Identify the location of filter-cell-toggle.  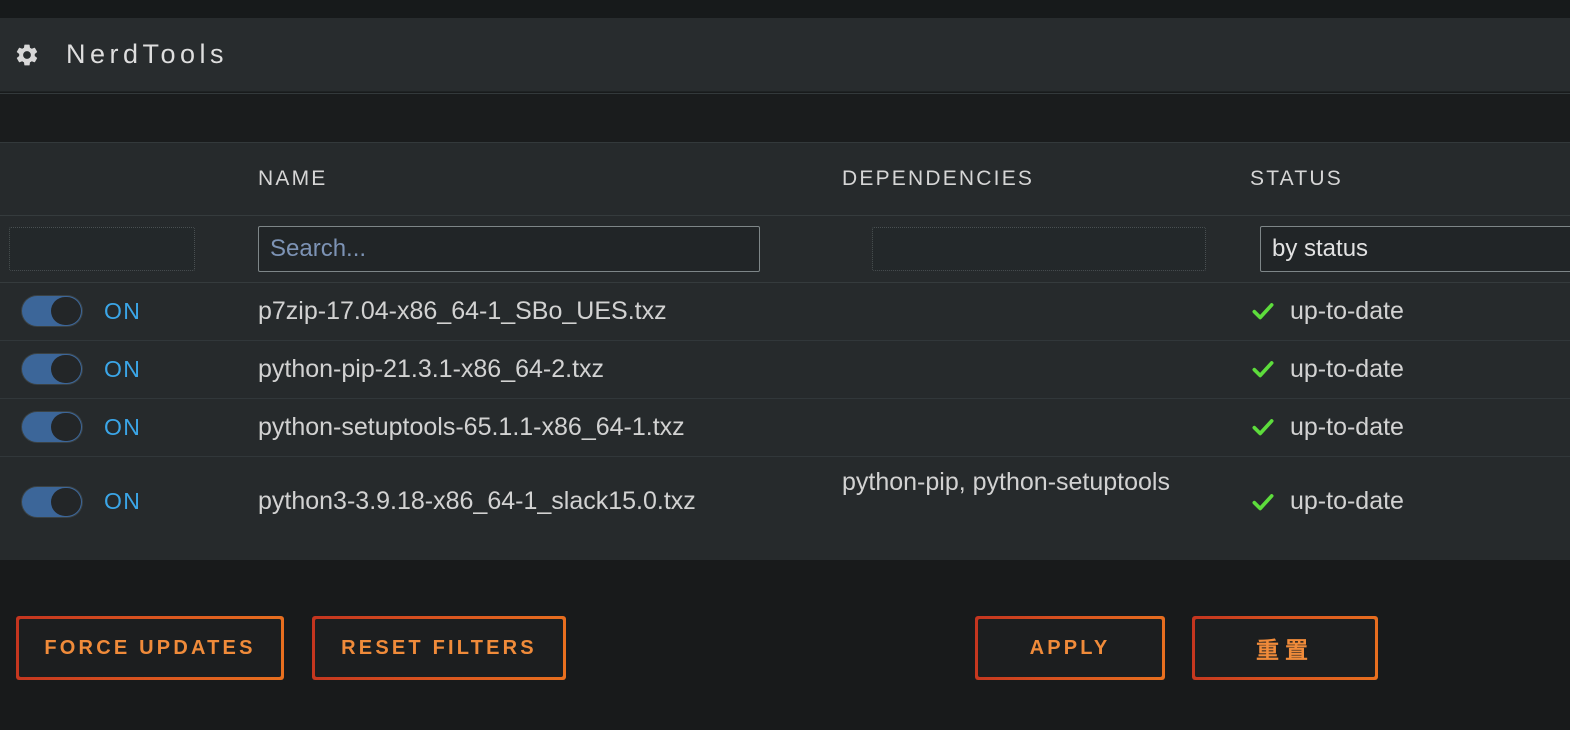
(129, 249).